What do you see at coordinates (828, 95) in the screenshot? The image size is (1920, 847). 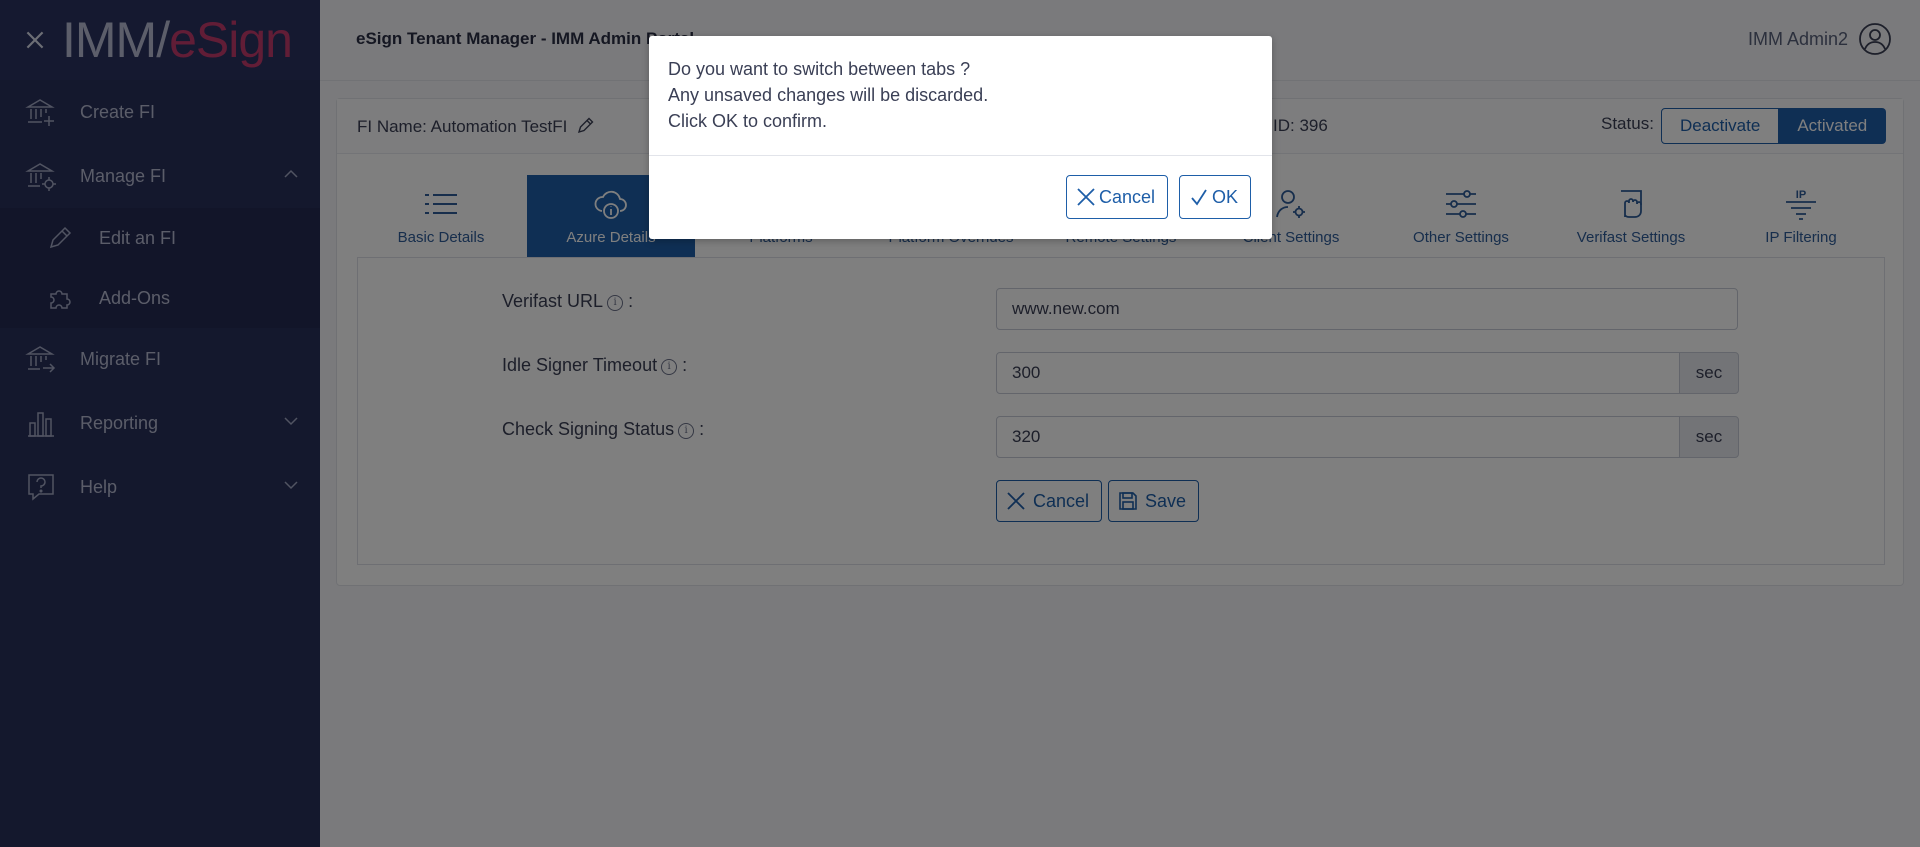 I see `dialog-line: Any unsaved changes will be discarded.` at bounding box center [828, 95].